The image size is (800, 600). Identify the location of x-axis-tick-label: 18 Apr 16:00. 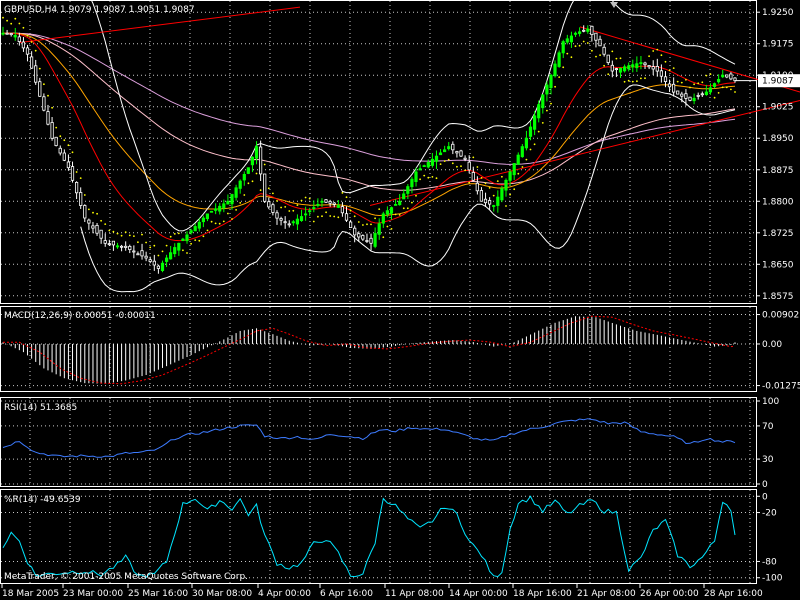
(542, 594).